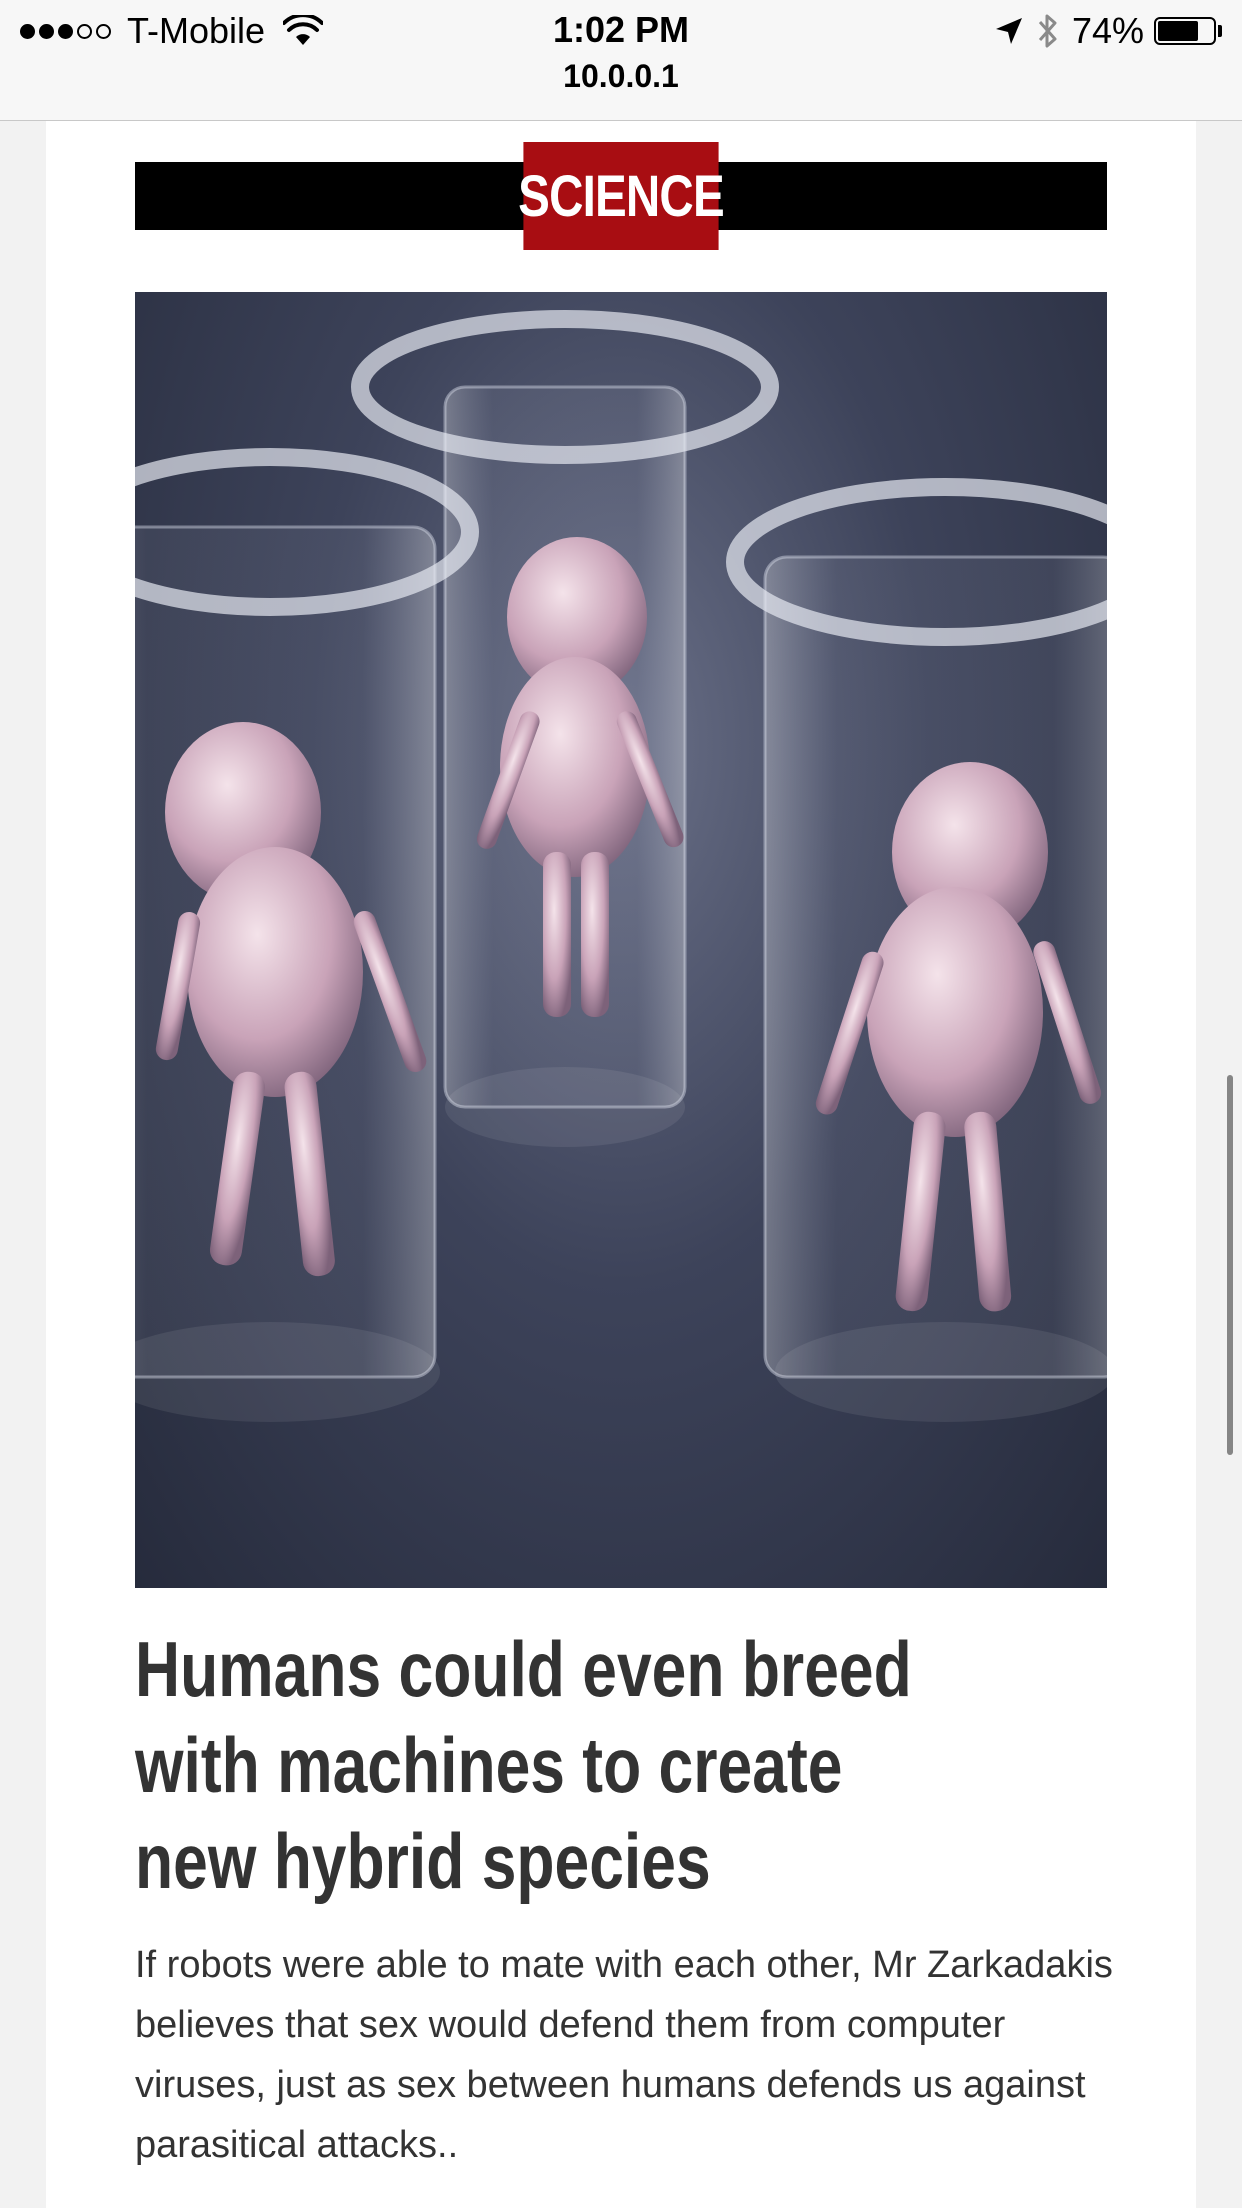 The height and width of the screenshot is (2208, 1242). I want to click on status-right: 74%, so click(1108, 31).